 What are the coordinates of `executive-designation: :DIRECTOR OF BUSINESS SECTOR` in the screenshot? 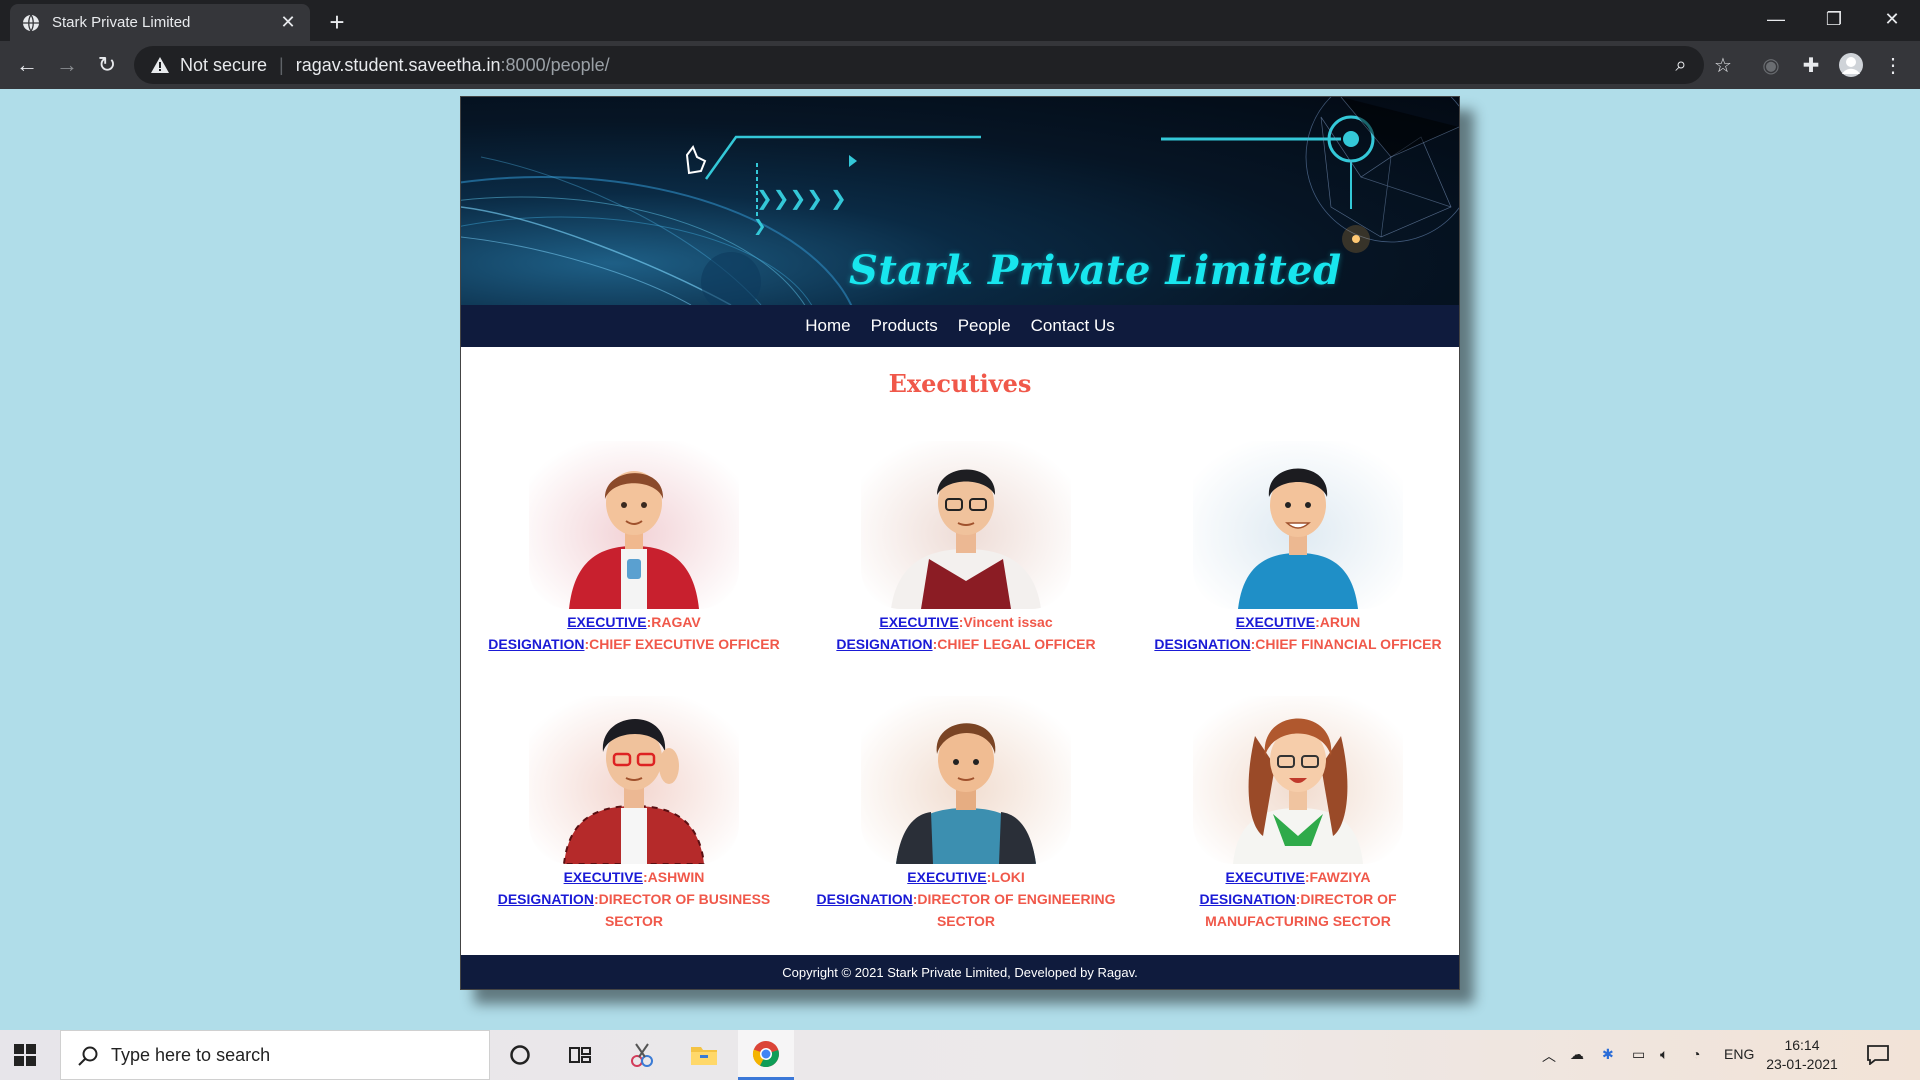 It's located at (682, 910).